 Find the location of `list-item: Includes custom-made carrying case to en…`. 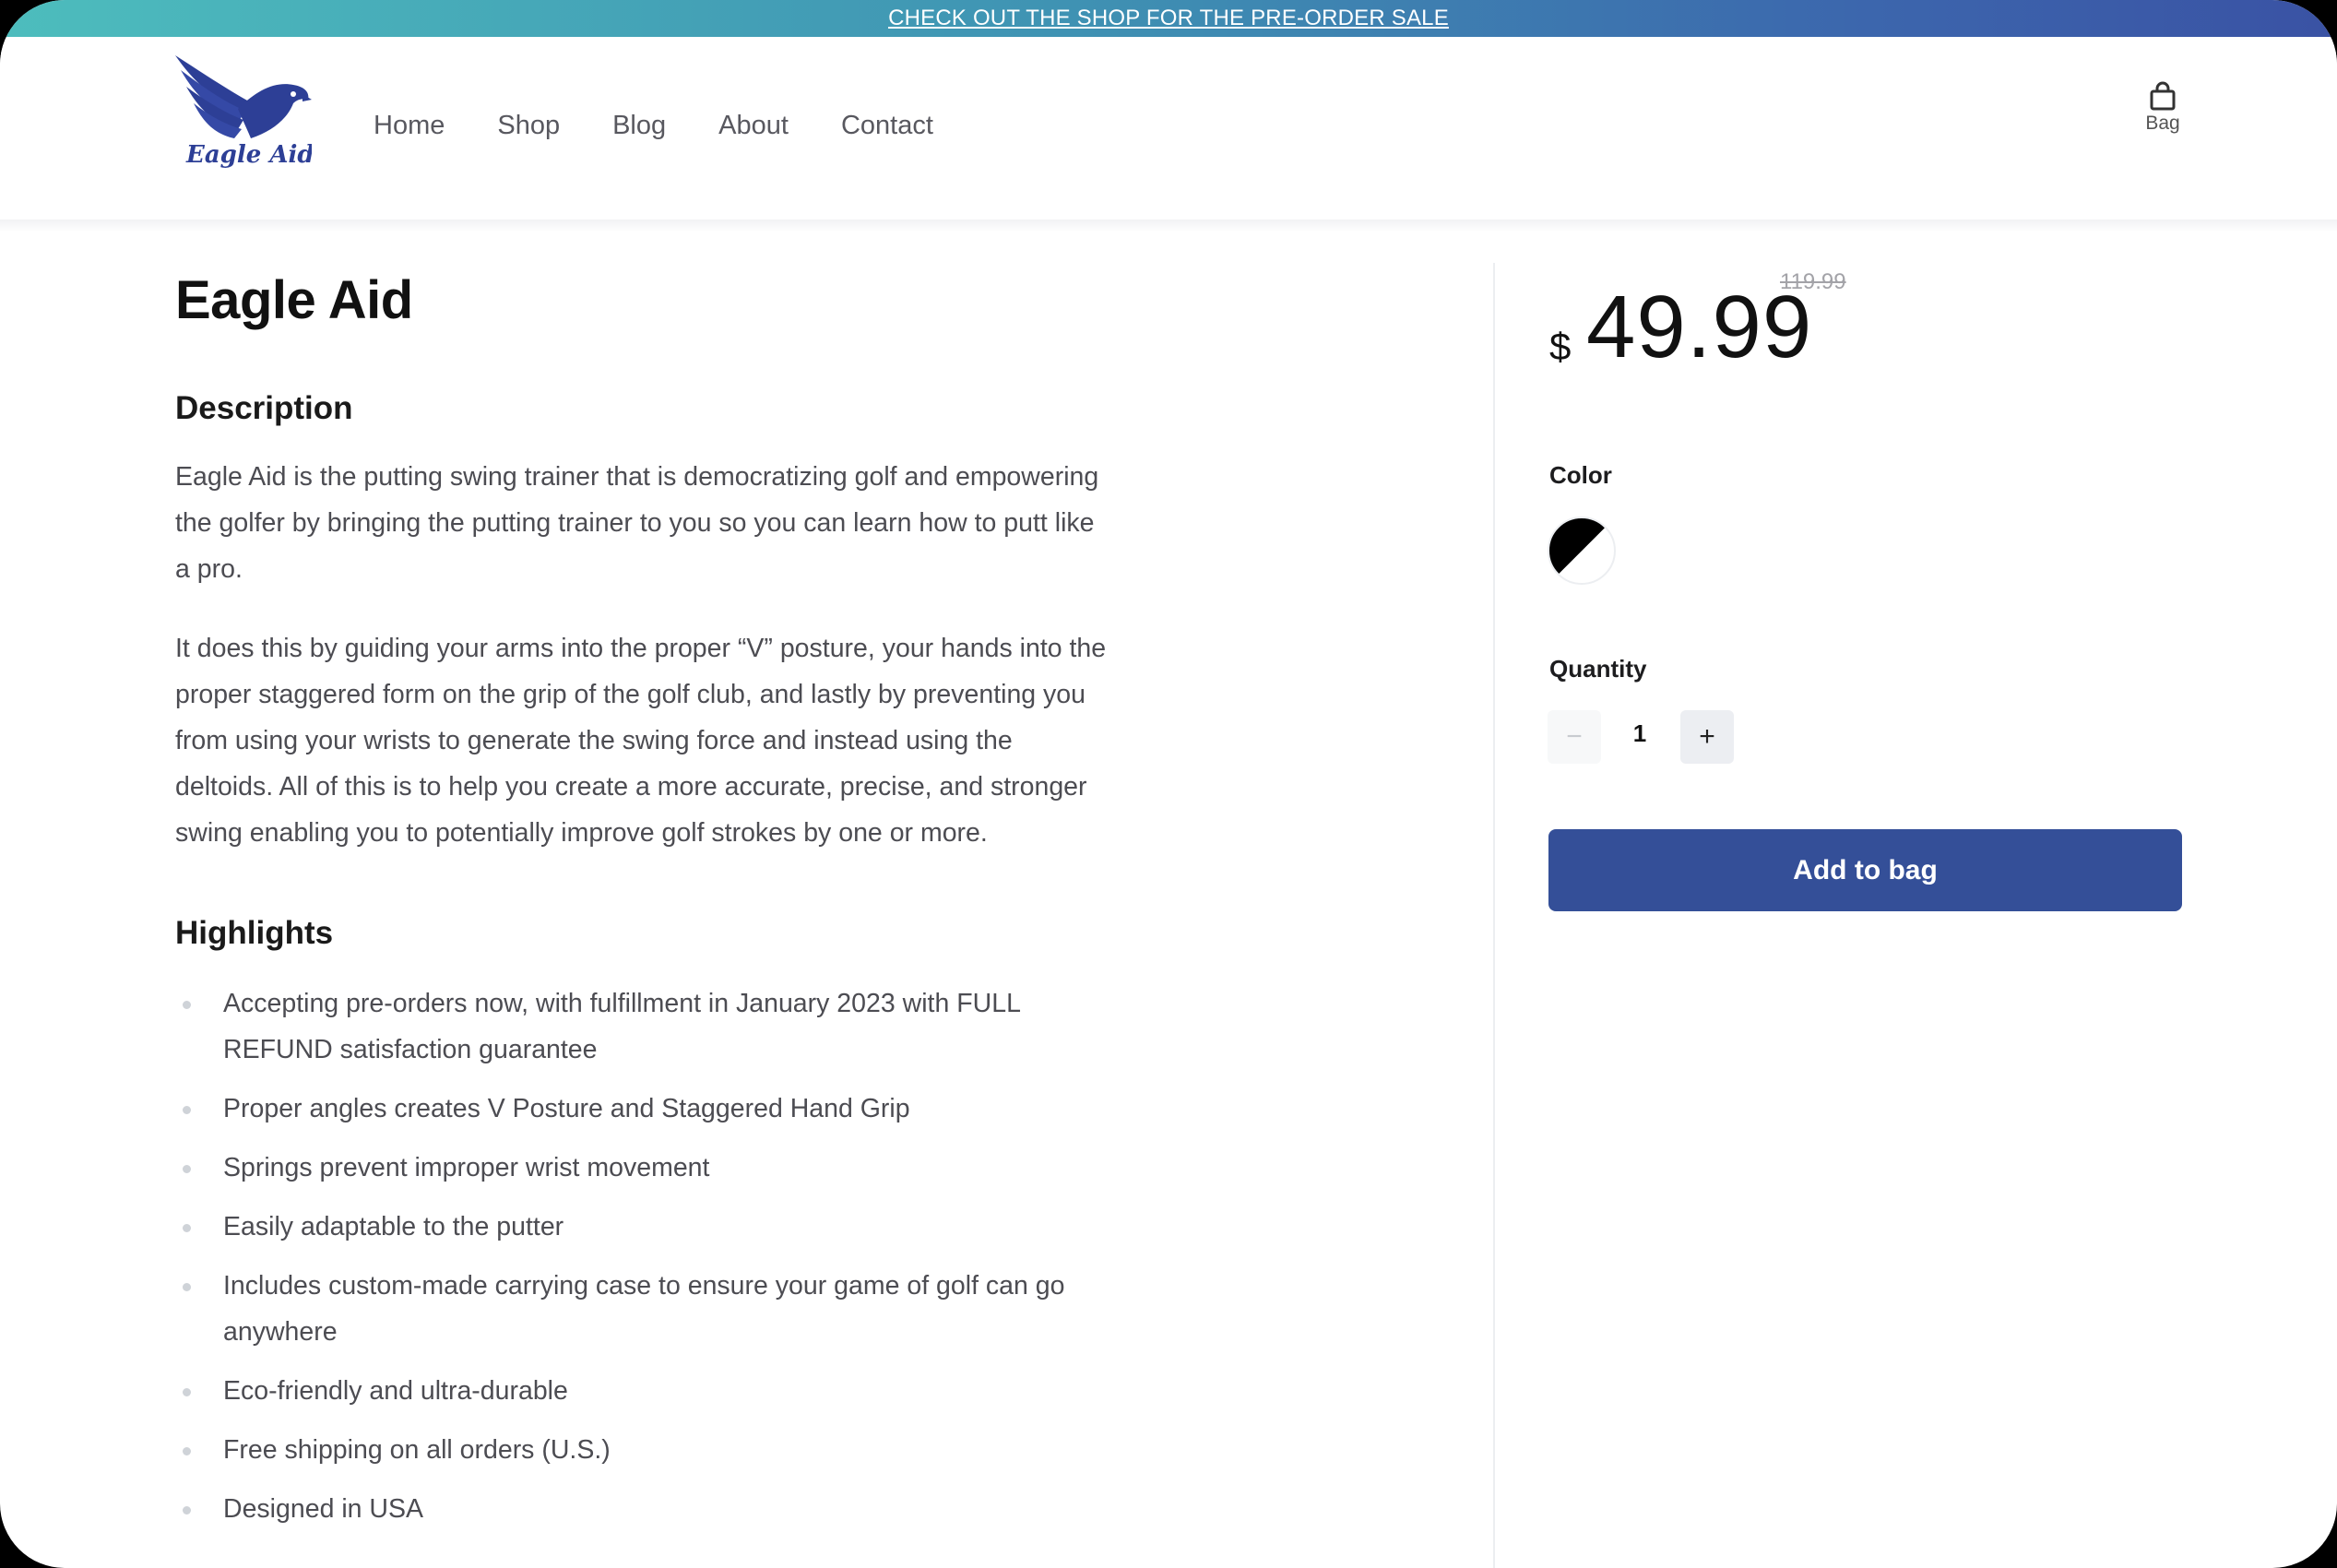

list-item: Includes custom-made carrying case to en… is located at coordinates (646, 1309).